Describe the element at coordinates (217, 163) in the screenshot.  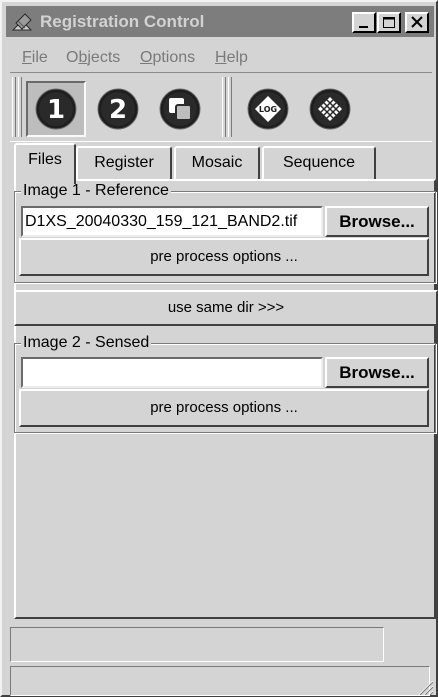
I see `tab-mosaic: Mosaic` at that location.